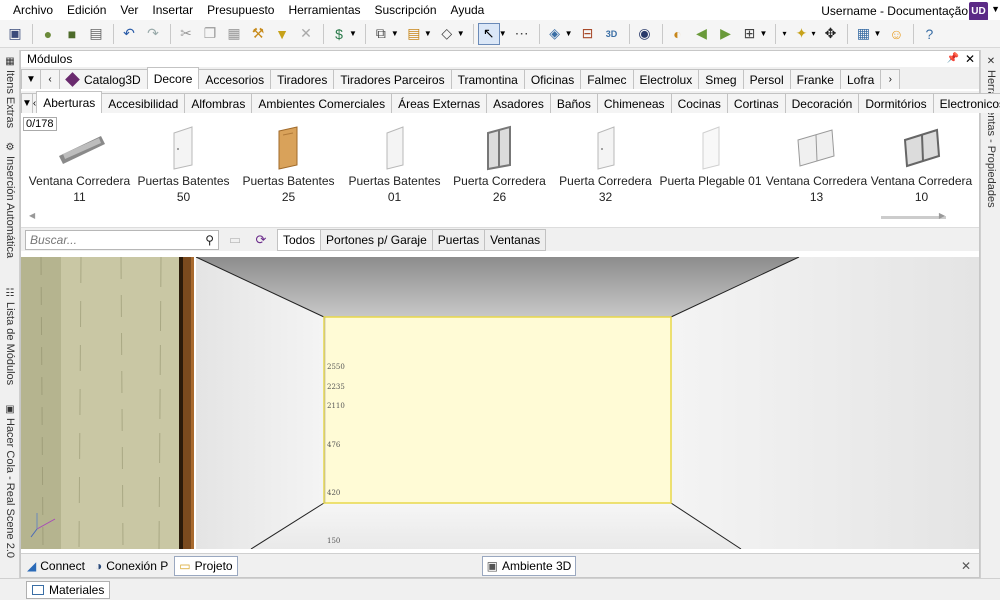  Describe the element at coordinates (439, 103) in the screenshot. I see `tab-areas-externas: Áreas Externas` at that location.